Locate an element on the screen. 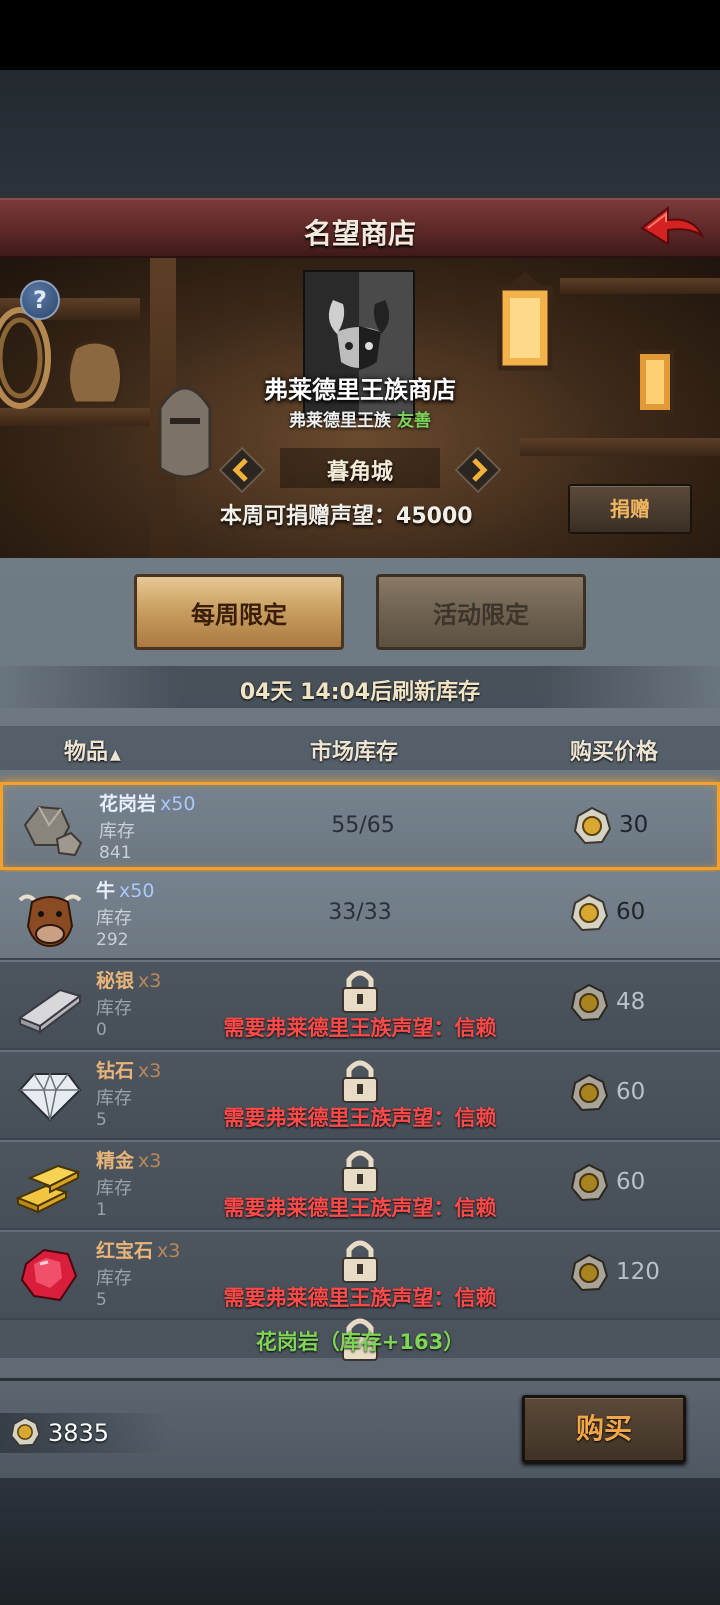 This screenshot has width=720, height=1605. buy-button: 购买 is located at coordinates (604, 1429).